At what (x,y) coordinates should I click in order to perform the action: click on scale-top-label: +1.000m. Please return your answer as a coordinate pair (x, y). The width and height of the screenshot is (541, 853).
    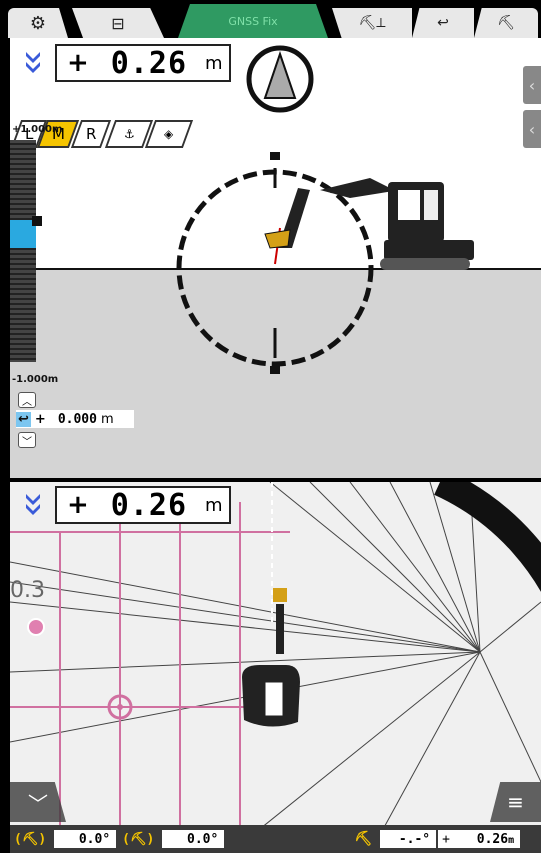
    Looking at the image, I should click on (37, 129).